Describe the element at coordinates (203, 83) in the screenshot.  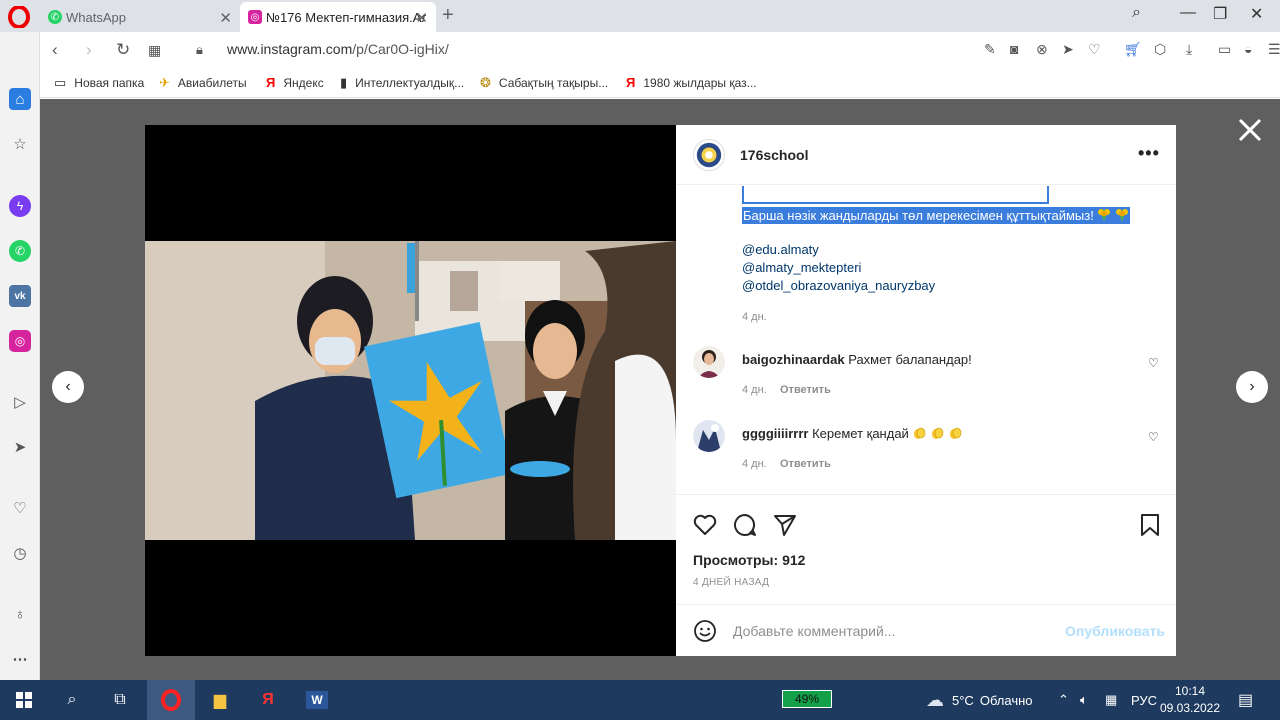
I see `bookmark-item: ✈ Авиабилеты` at that location.